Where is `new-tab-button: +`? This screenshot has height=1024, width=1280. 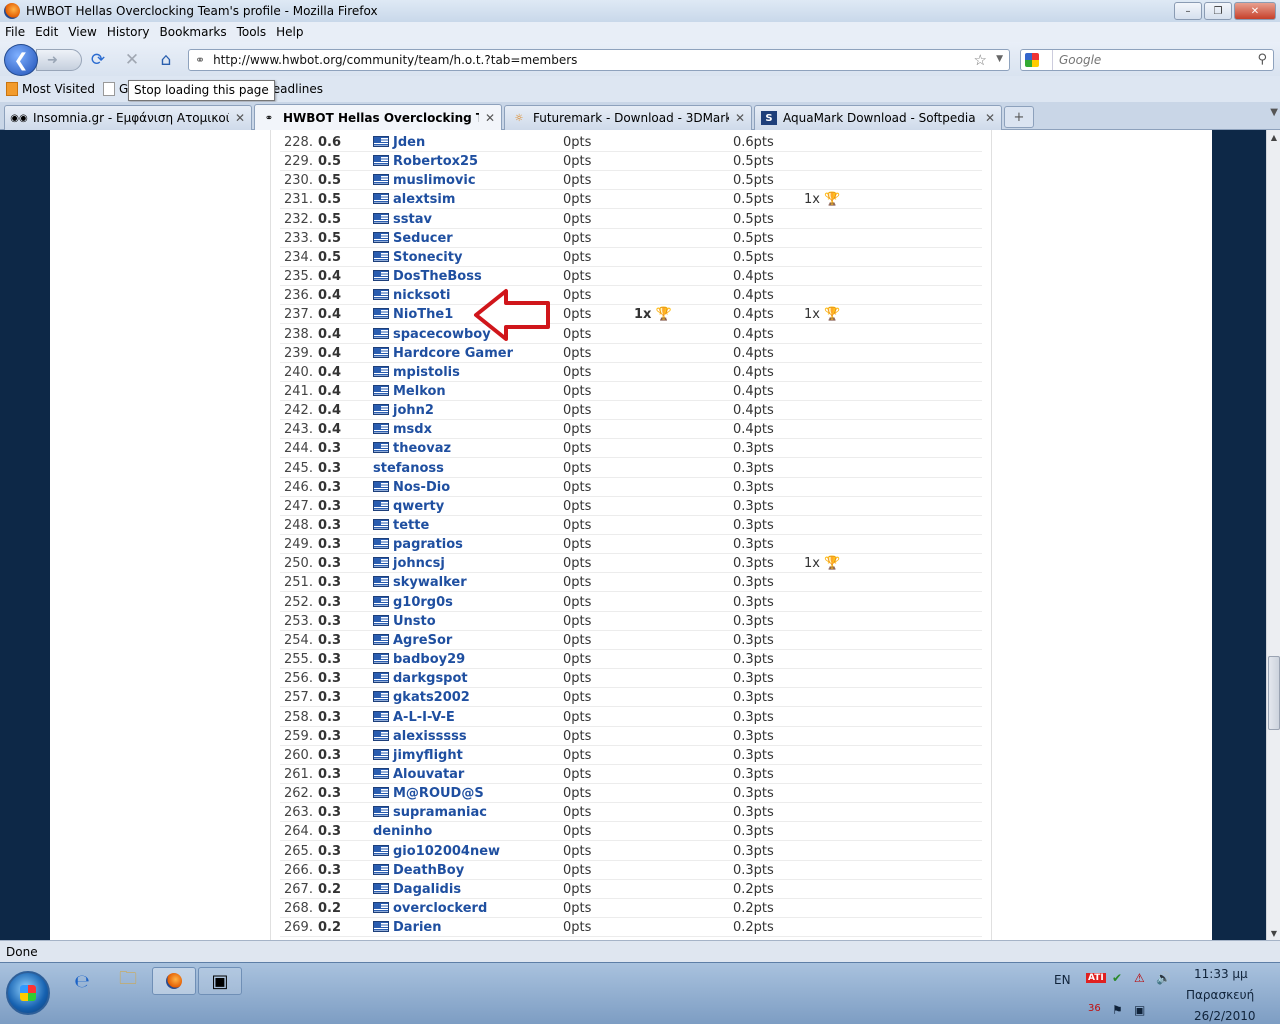 new-tab-button: + is located at coordinates (1019, 117).